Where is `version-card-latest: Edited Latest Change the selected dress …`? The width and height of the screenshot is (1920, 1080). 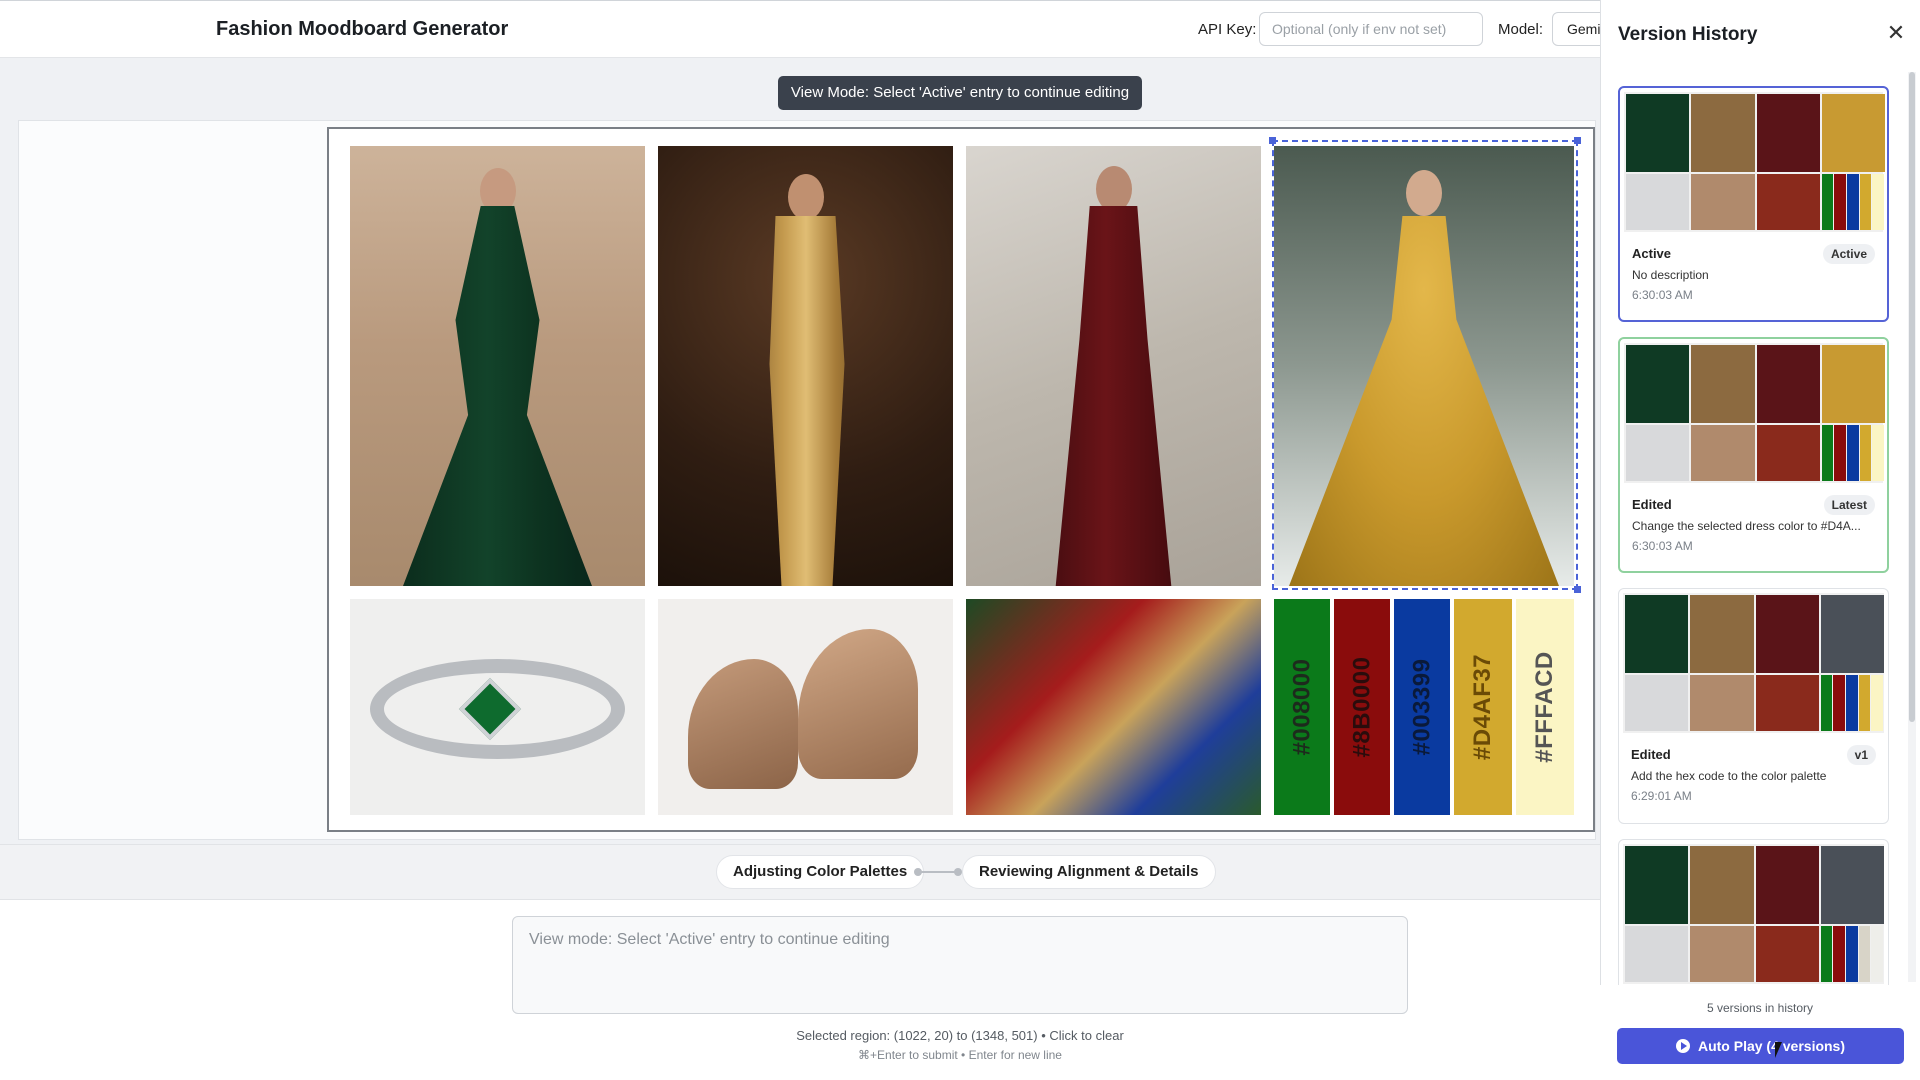 version-card-latest: Edited Latest Change the selected dress … is located at coordinates (1753, 455).